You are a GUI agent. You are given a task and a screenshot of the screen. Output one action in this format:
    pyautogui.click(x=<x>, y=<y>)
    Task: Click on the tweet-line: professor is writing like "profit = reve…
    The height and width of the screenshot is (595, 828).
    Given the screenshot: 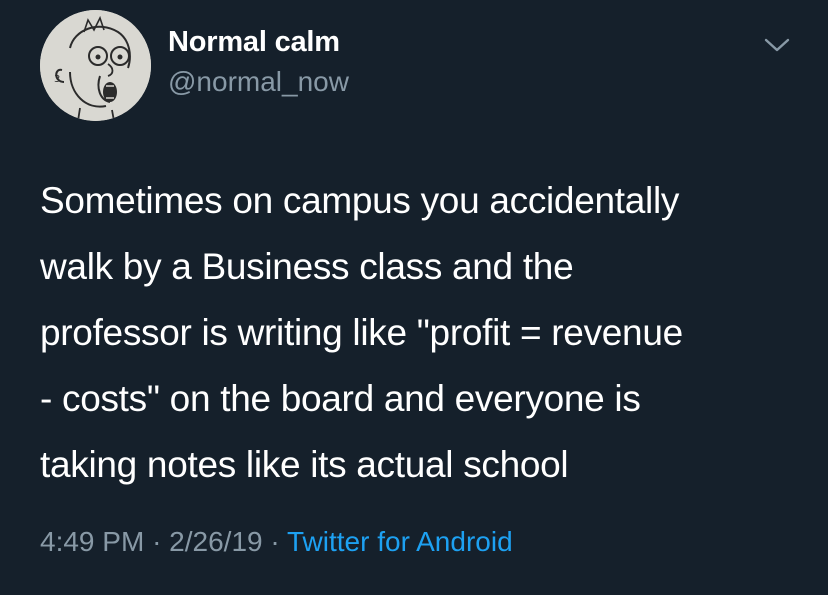 What is the action you would take?
    pyautogui.click(x=361, y=332)
    